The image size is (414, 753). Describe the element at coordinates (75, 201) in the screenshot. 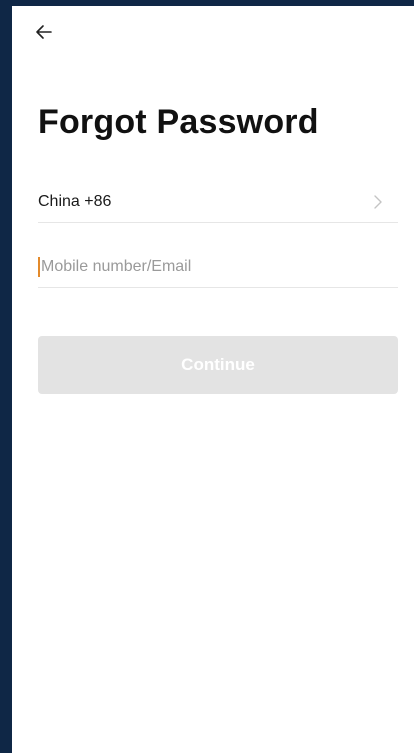

I see `country-label: China +86` at that location.